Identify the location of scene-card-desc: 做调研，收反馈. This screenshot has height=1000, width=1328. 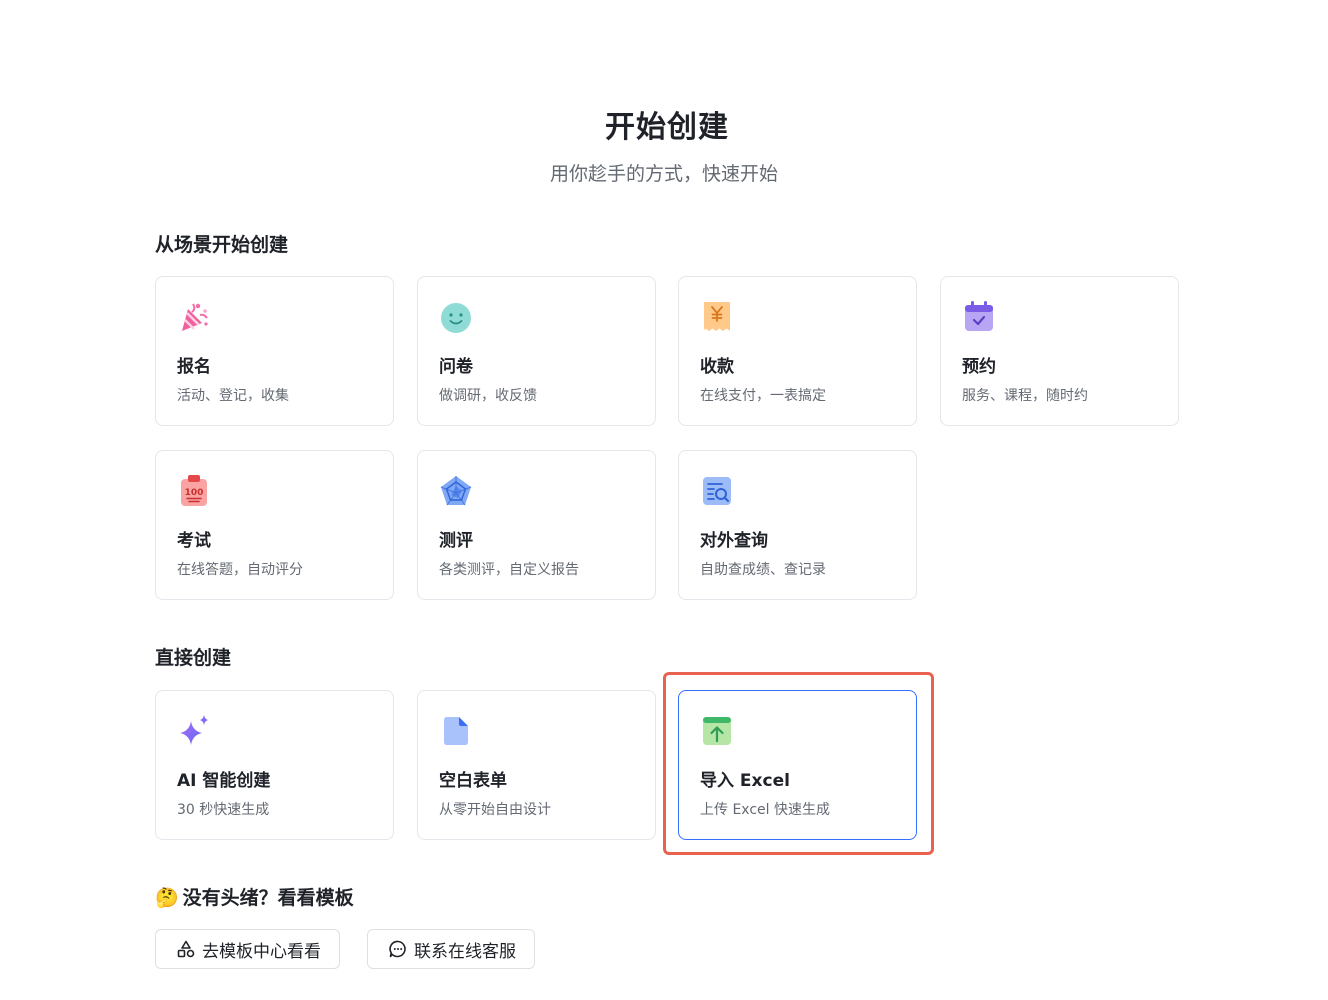
(488, 396).